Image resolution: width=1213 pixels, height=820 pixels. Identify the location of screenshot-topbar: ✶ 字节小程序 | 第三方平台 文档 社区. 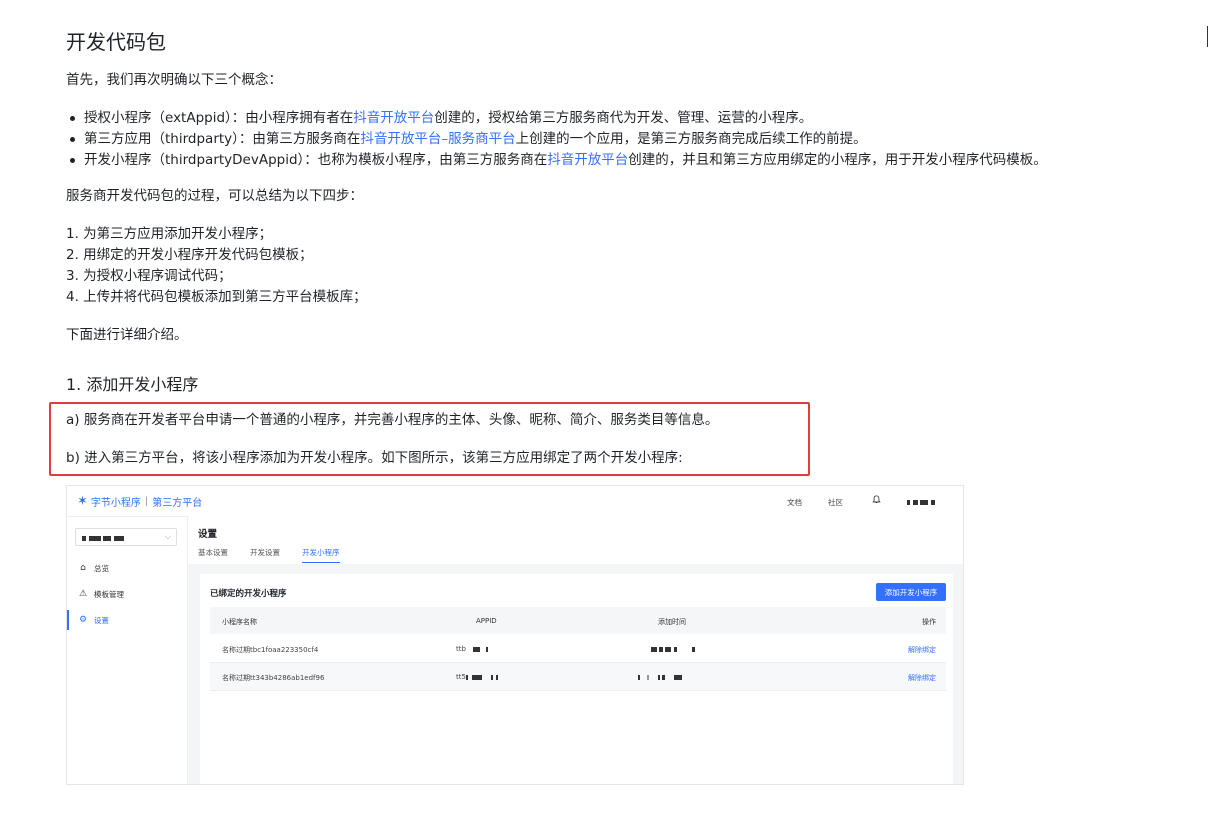
(515, 501).